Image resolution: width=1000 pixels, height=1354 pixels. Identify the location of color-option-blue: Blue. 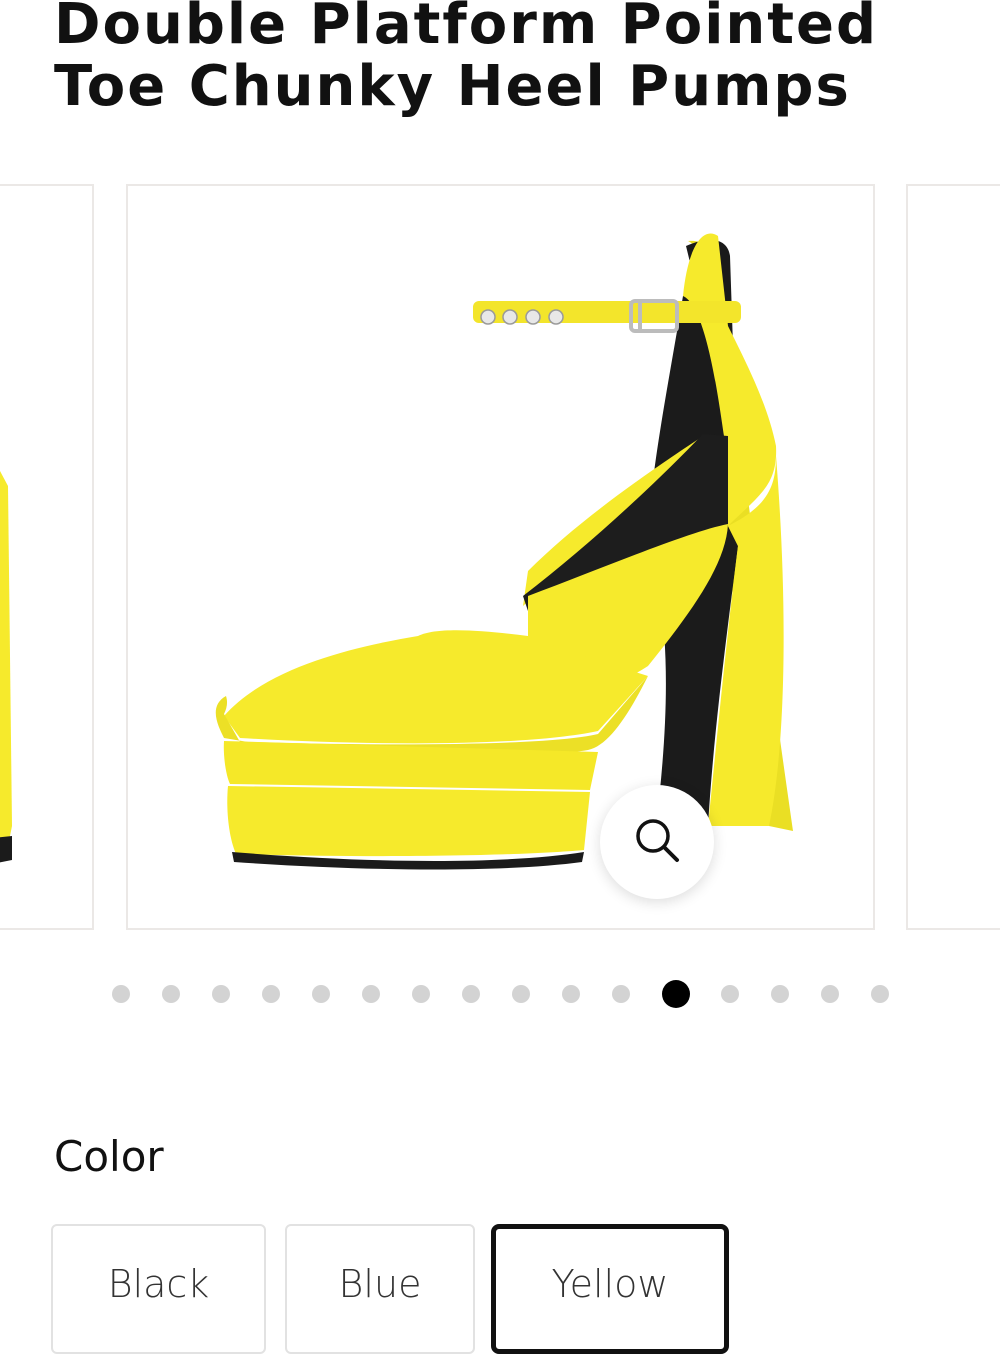
(380, 1289).